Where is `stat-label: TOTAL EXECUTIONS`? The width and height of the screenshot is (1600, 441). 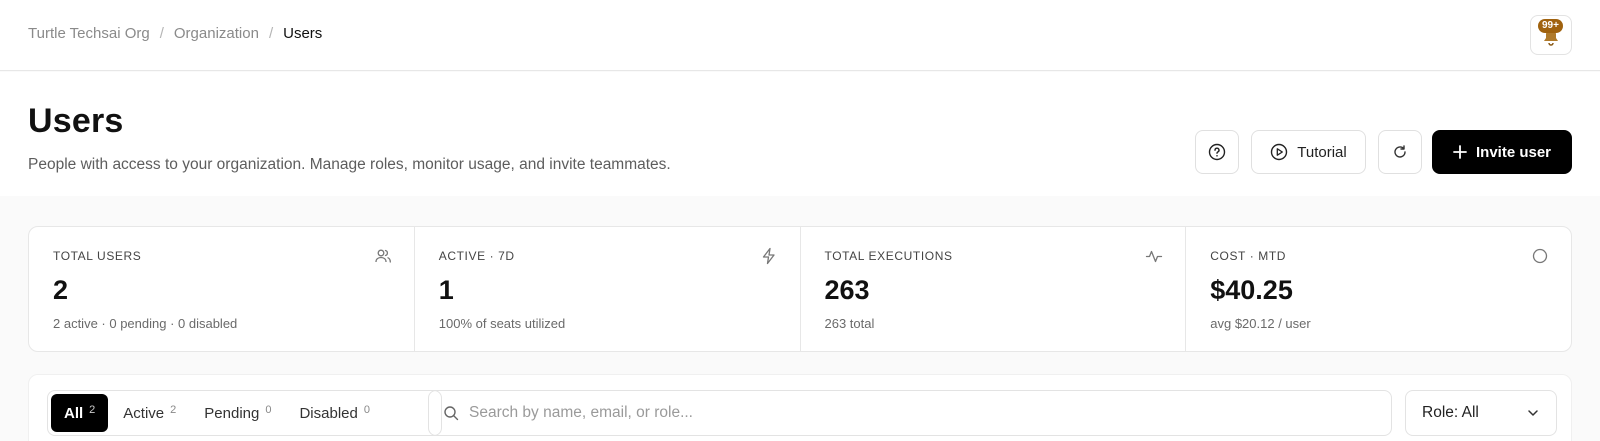 stat-label: TOTAL EXECUTIONS is located at coordinates (888, 256).